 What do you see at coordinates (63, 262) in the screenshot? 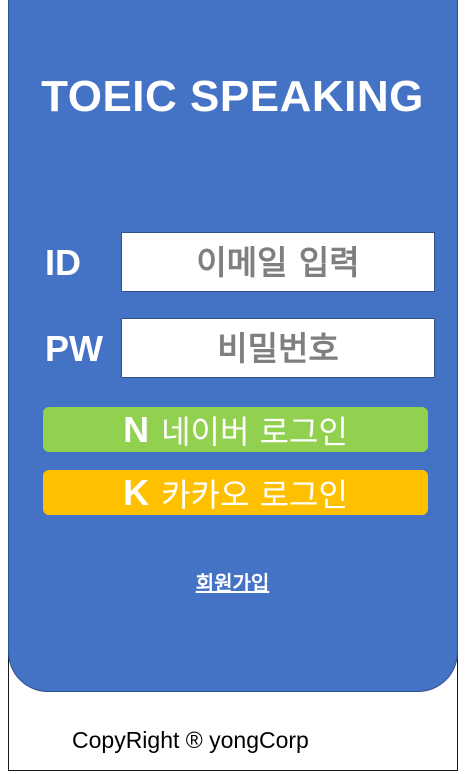
I see `id-label: ID` at bounding box center [63, 262].